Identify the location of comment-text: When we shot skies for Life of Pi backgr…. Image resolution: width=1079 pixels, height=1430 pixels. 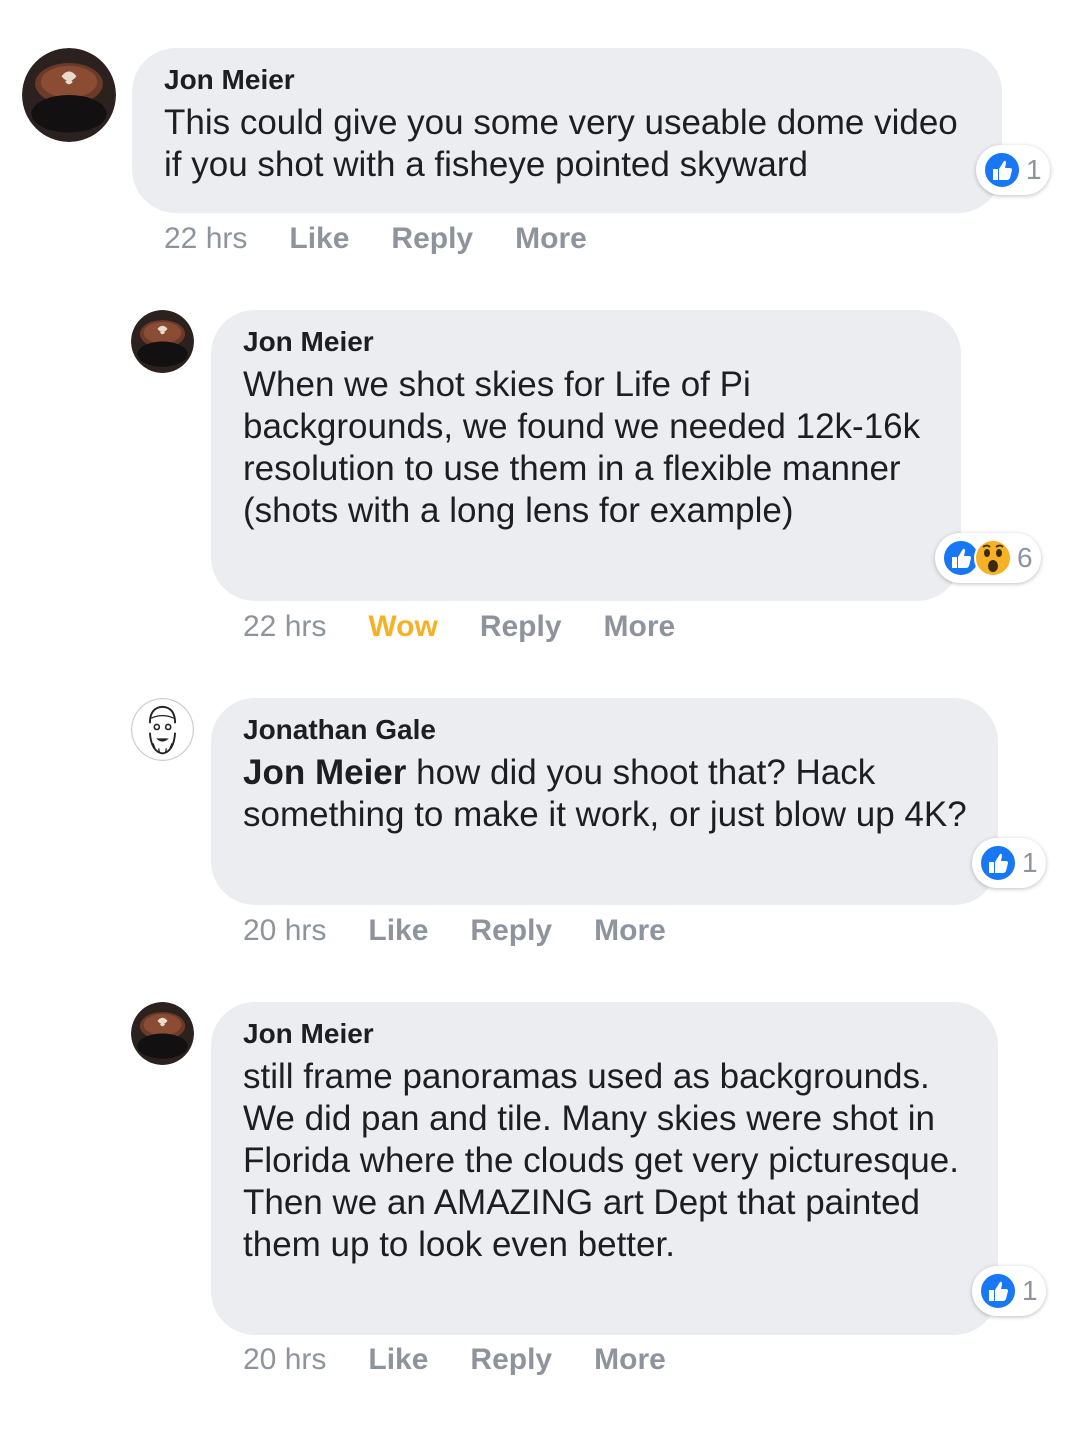
(582, 447).